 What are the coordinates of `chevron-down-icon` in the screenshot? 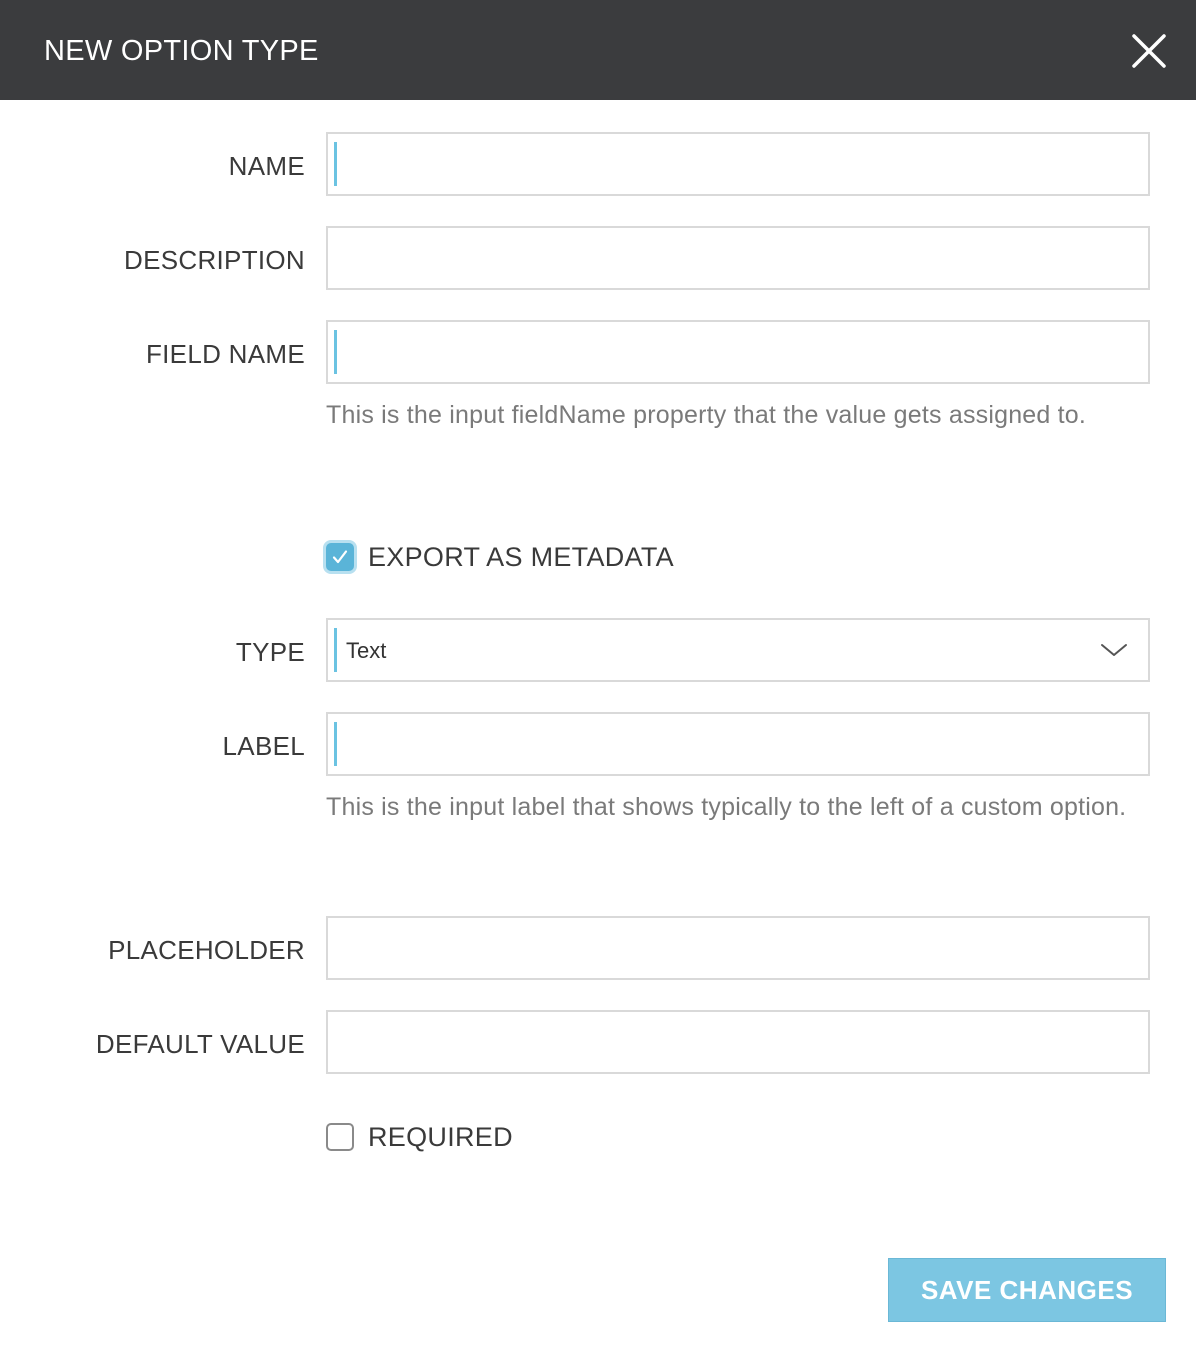 It's located at (1114, 650).